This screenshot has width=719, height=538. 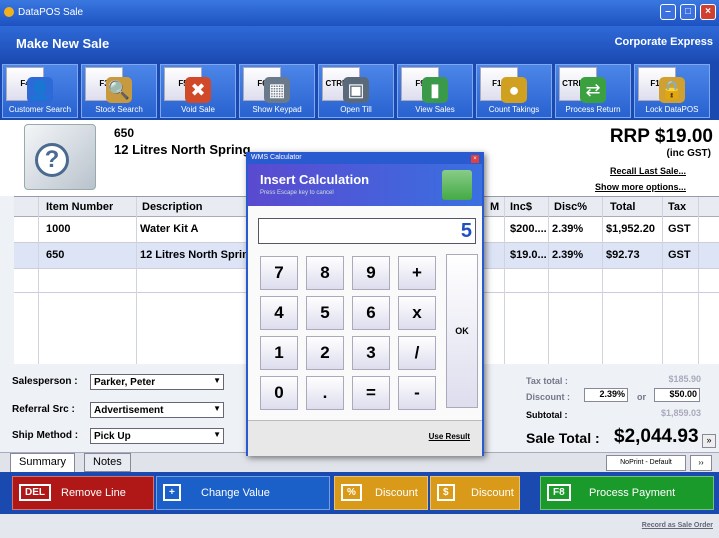 I want to click on row-tax: GST, so click(x=679, y=255).